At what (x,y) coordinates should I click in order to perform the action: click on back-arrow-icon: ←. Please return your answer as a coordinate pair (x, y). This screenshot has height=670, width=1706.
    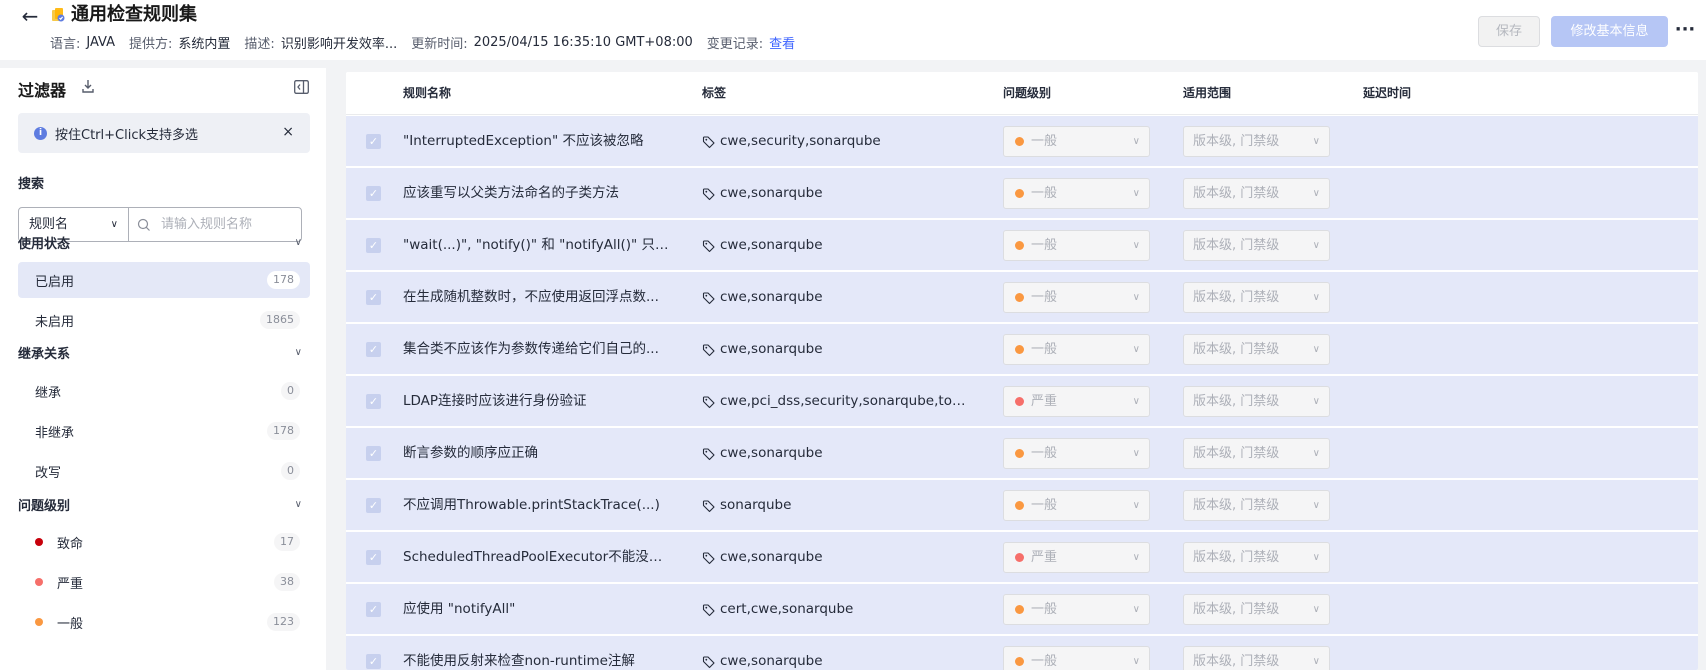
    Looking at the image, I should click on (30, 16).